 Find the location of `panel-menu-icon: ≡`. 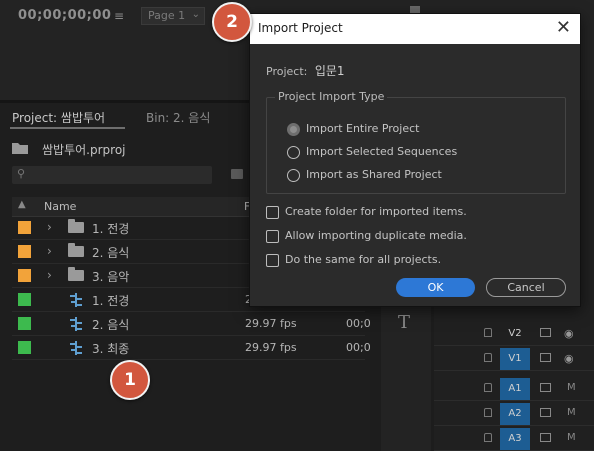

panel-menu-icon: ≡ is located at coordinates (119, 16).